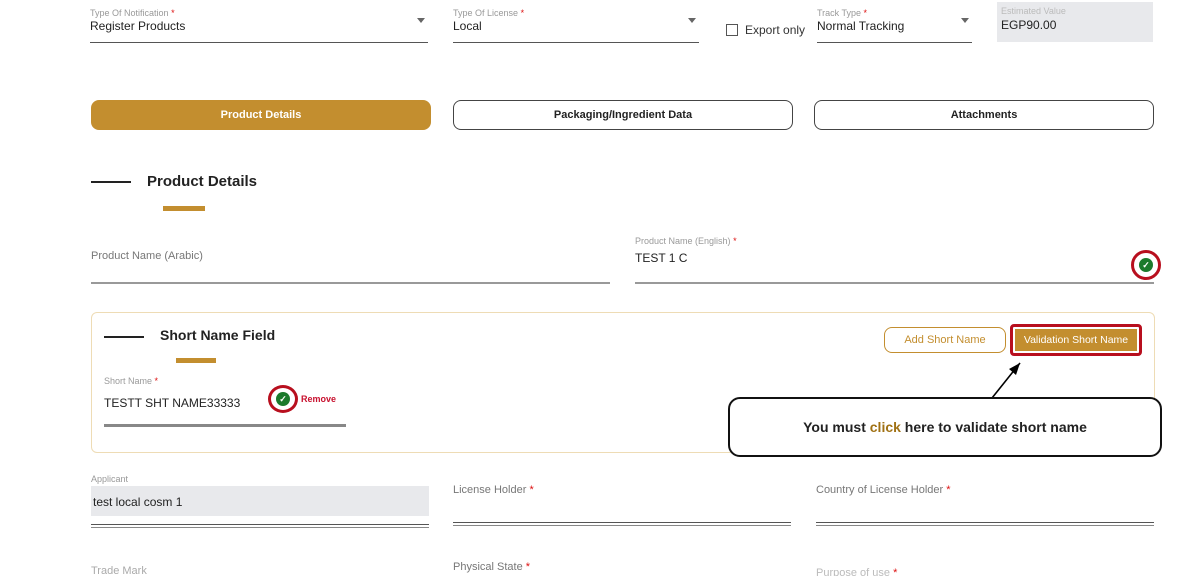 This screenshot has height=576, width=1194. What do you see at coordinates (129, 13) in the screenshot?
I see `notification-type-label: Type Of Notification` at bounding box center [129, 13].